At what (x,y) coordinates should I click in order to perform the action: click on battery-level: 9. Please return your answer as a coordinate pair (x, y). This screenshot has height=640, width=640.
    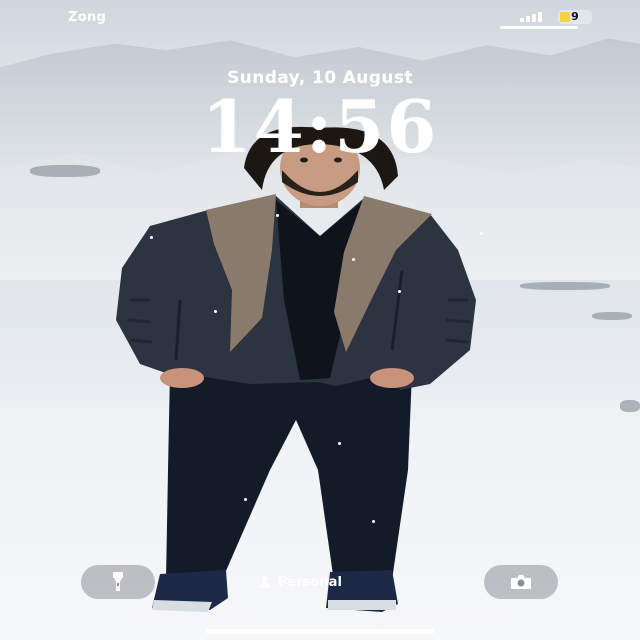
    Looking at the image, I should click on (575, 16).